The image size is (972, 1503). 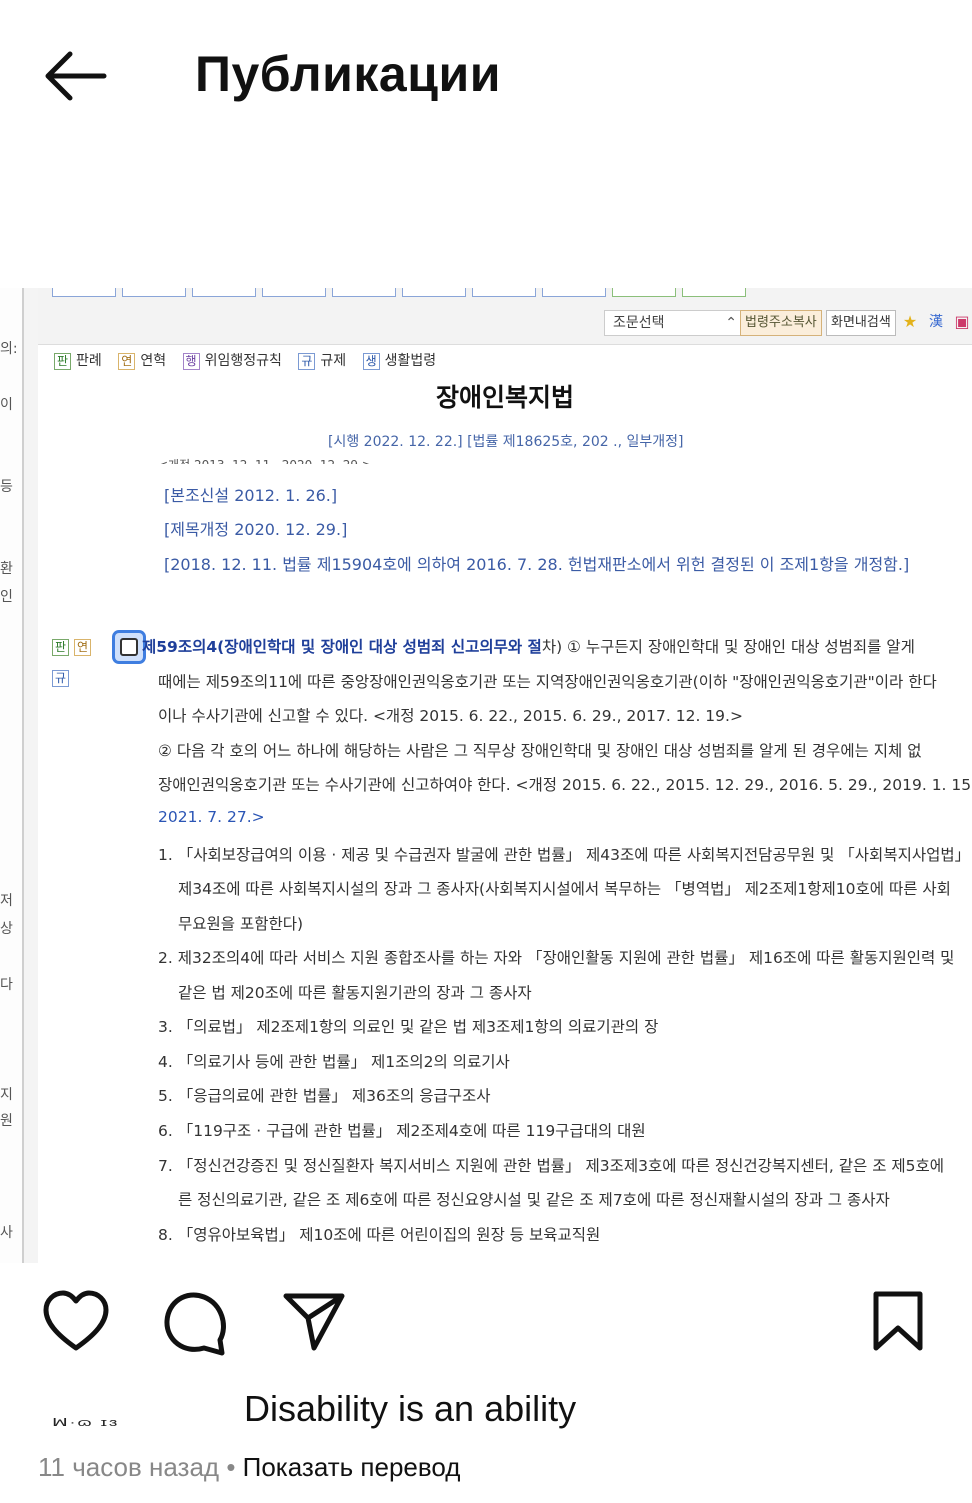 What do you see at coordinates (504, 397) in the screenshot?
I see `law-title: 장애인복지법` at bounding box center [504, 397].